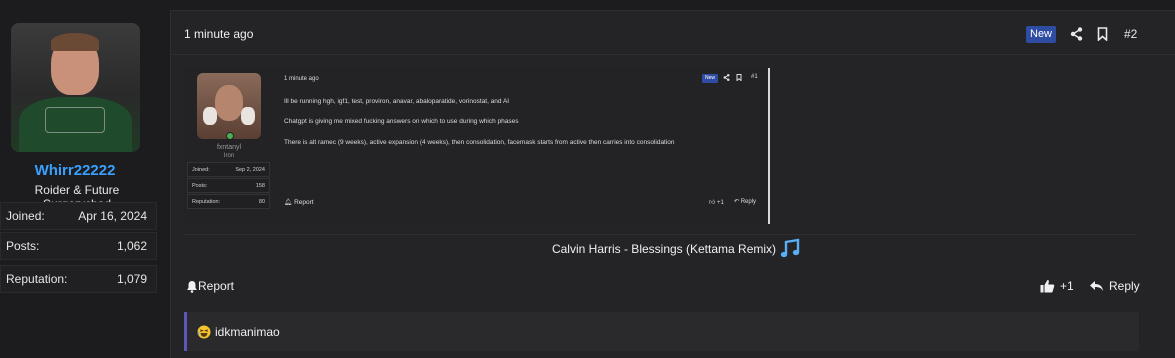 Image resolution: width=1175 pixels, height=358 pixels. I want to click on stat-value: 80, so click(261, 201).